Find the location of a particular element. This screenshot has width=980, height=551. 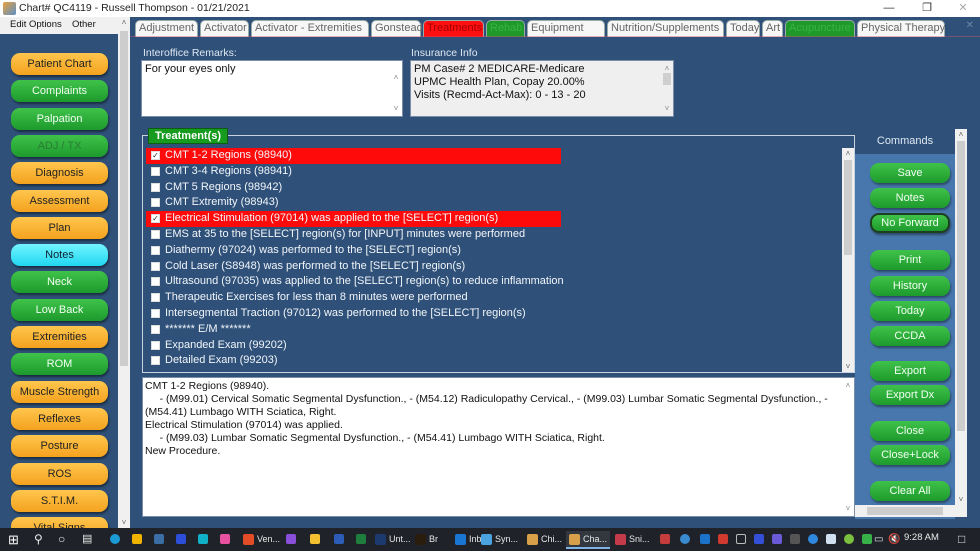

clear-all-button: Clear All is located at coordinates (910, 491).